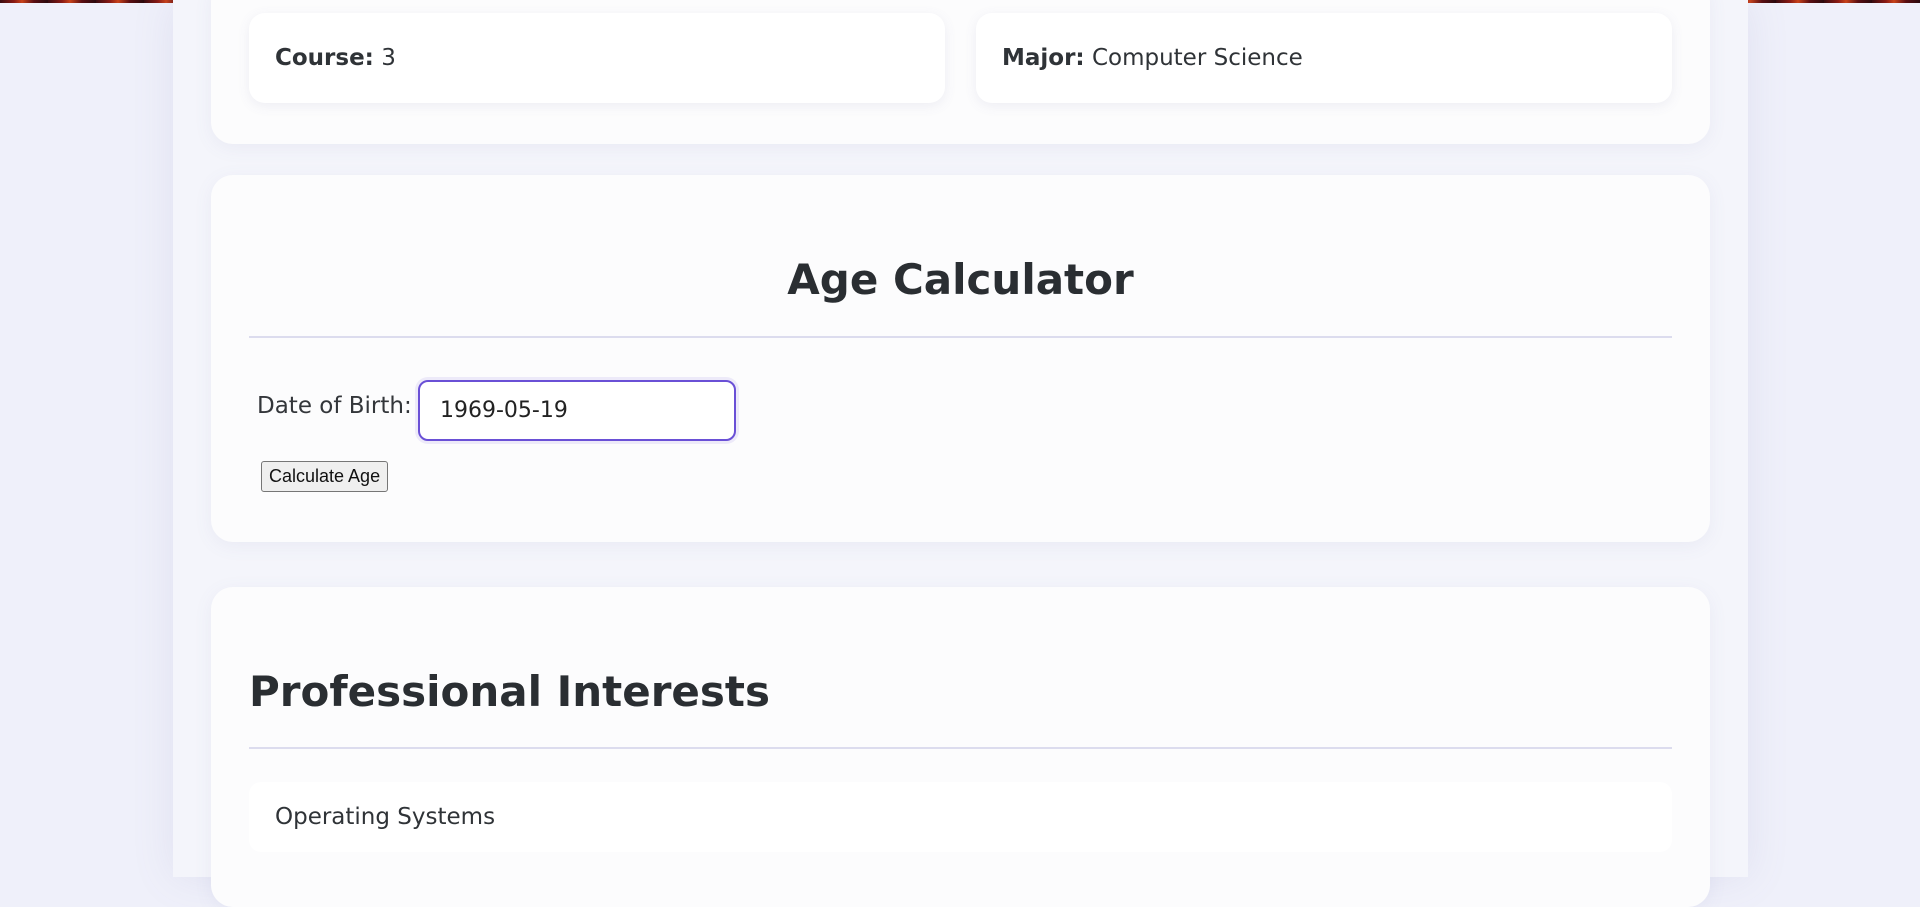 The width and height of the screenshot is (1920, 907). What do you see at coordinates (324, 58) in the screenshot?
I see `course-label: Course:` at bounding box center [324, 58].